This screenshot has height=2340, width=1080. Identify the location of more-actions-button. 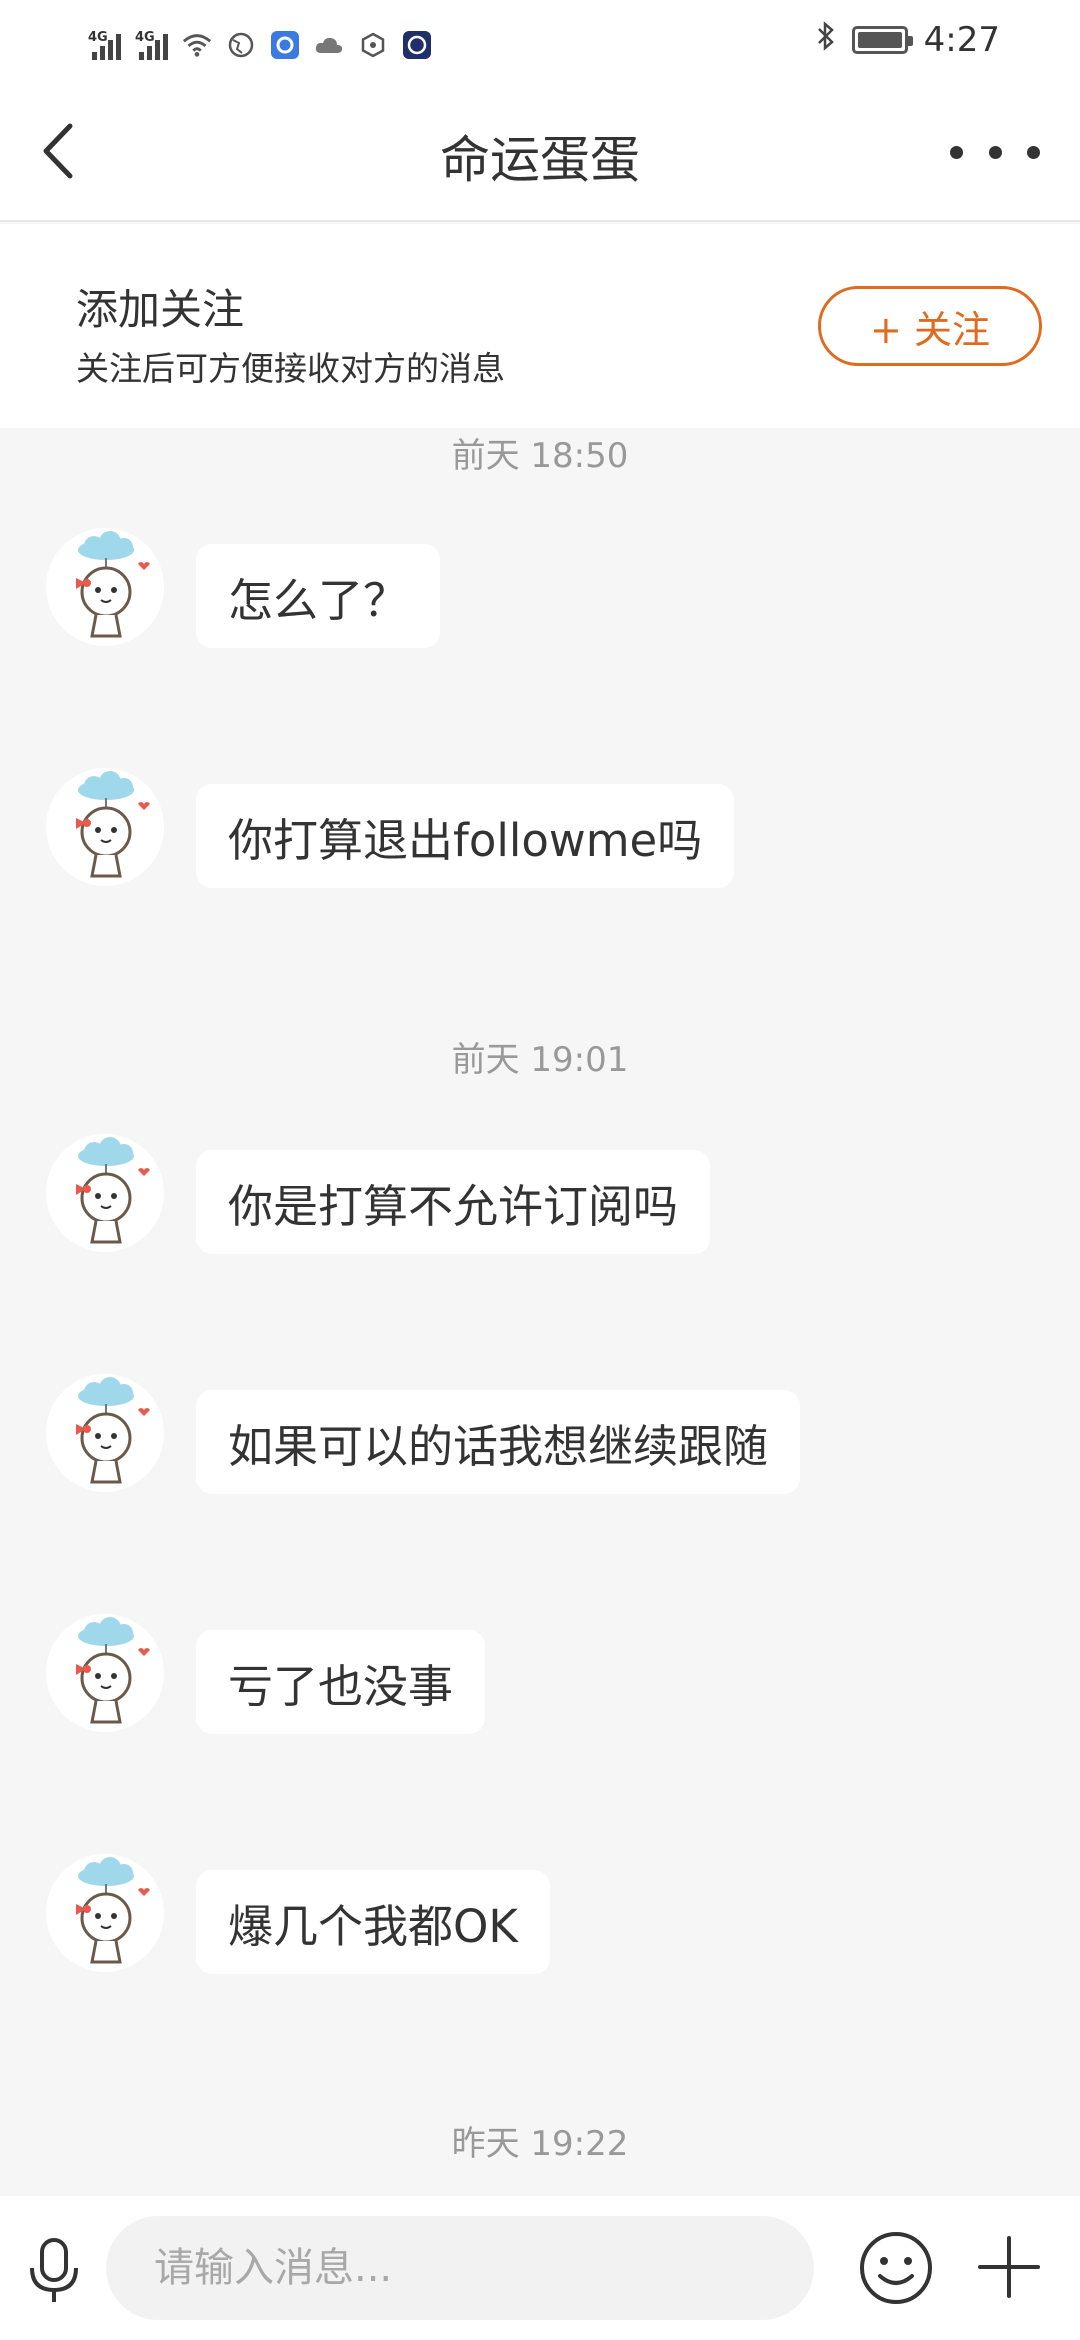
(1009, 2267).